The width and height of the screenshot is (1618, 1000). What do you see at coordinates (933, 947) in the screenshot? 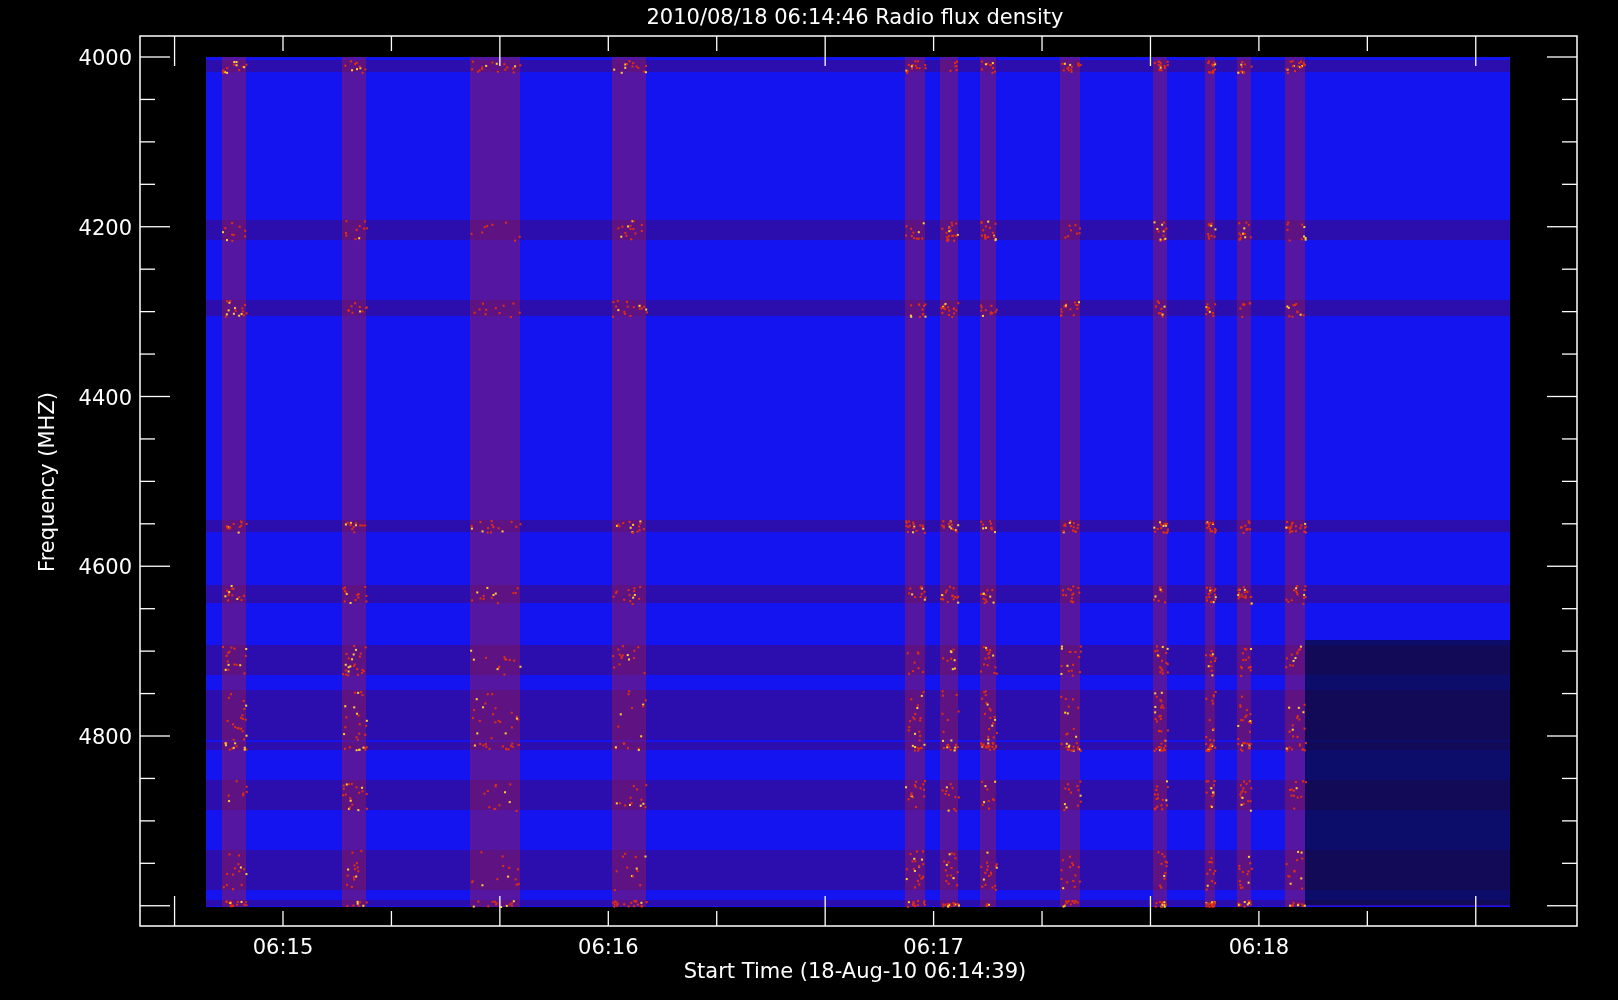
I see `x-tick-label: 06:17` at bounding box center [933, 947].